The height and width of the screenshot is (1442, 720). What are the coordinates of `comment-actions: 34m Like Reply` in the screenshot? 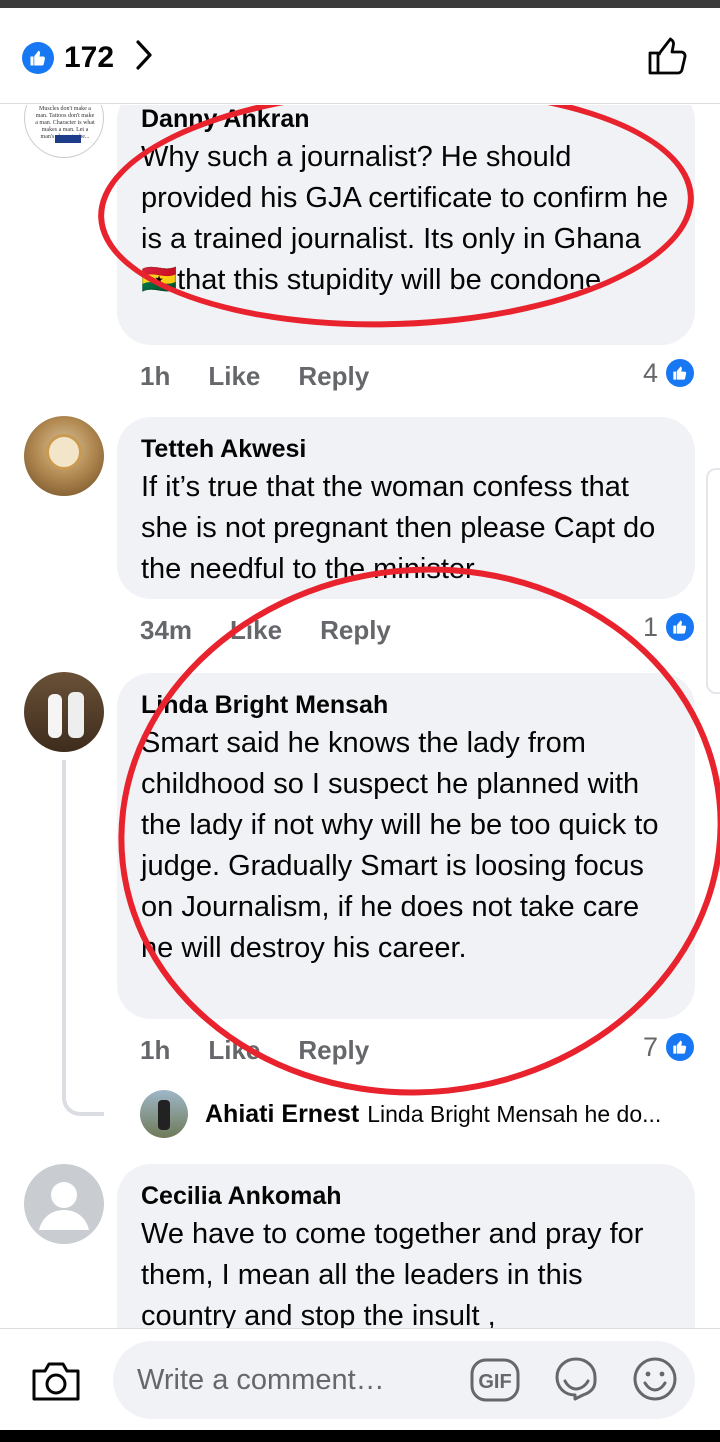 It's located at (284, 630).